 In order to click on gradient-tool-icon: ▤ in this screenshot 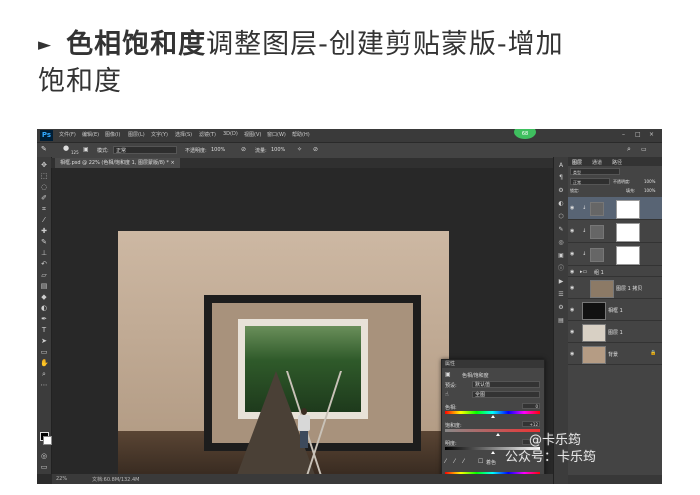, I will do `click(44, 286)`.